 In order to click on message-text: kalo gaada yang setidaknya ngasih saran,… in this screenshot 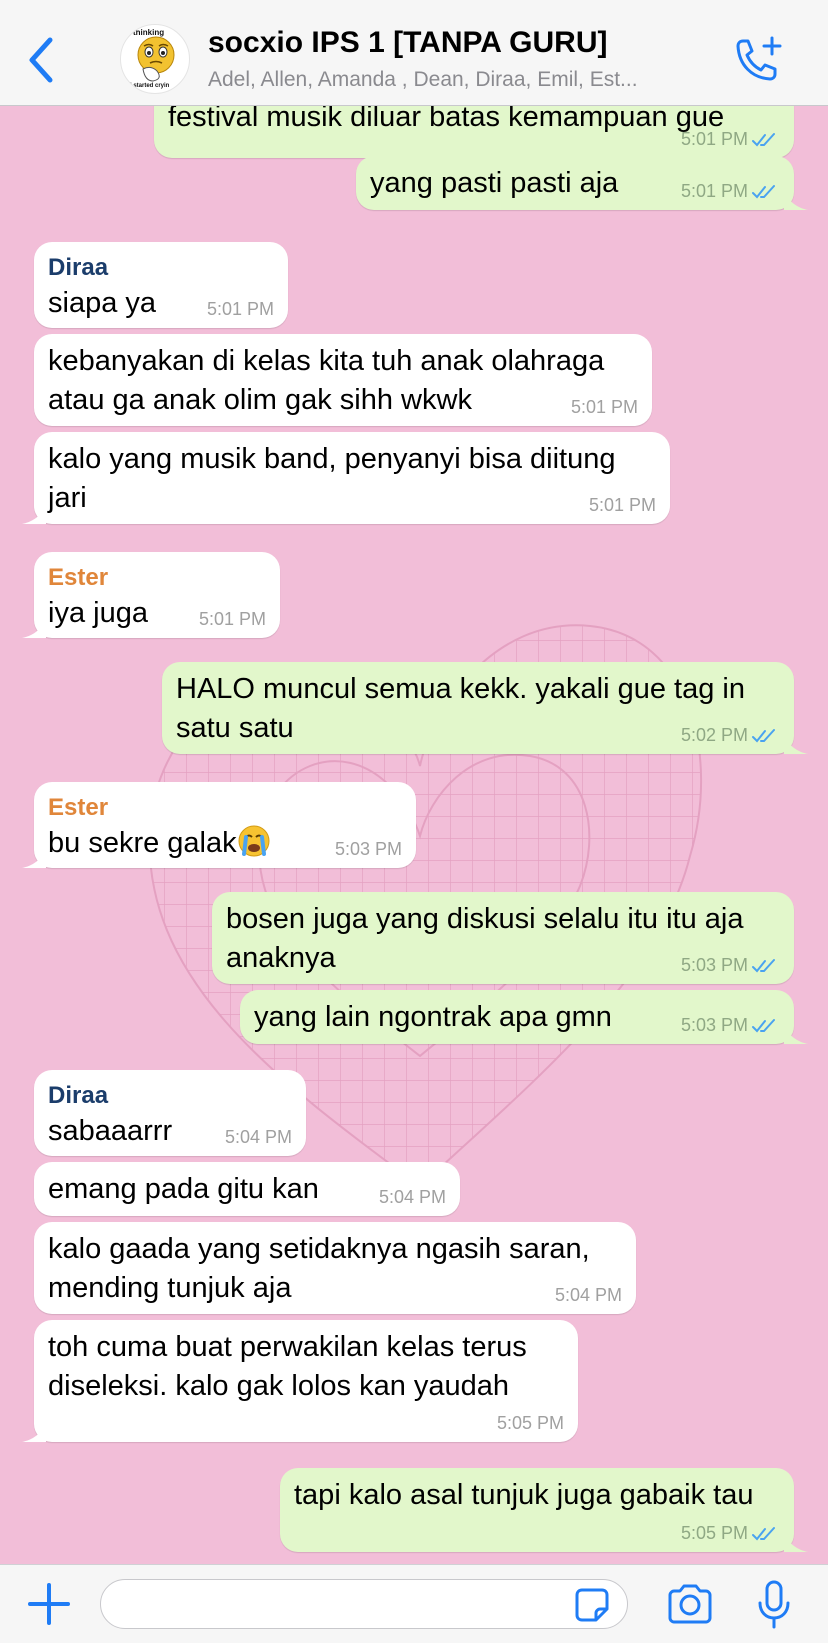, I will do `click(319, 1268)`.